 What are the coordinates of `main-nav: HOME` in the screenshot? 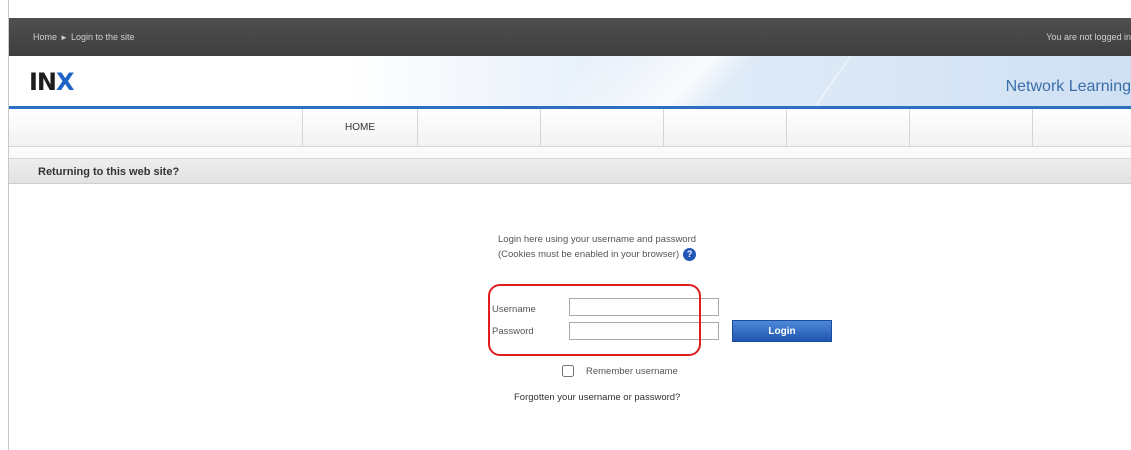 It's located at (570, 128).